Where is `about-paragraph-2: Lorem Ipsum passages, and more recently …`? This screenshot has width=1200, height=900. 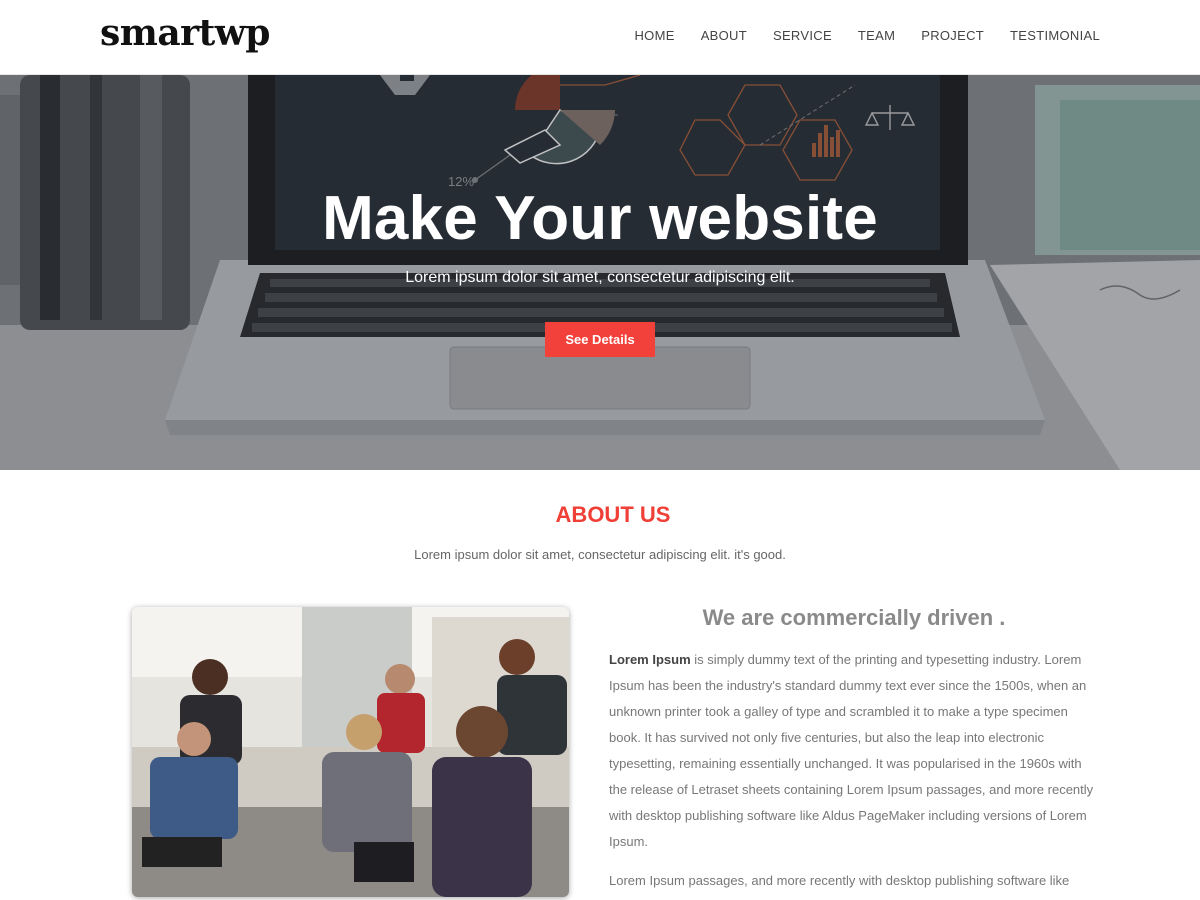 about-paragraph-2: Lorem Ipsum passages, and more recently … is located at coordinates (839, 886).